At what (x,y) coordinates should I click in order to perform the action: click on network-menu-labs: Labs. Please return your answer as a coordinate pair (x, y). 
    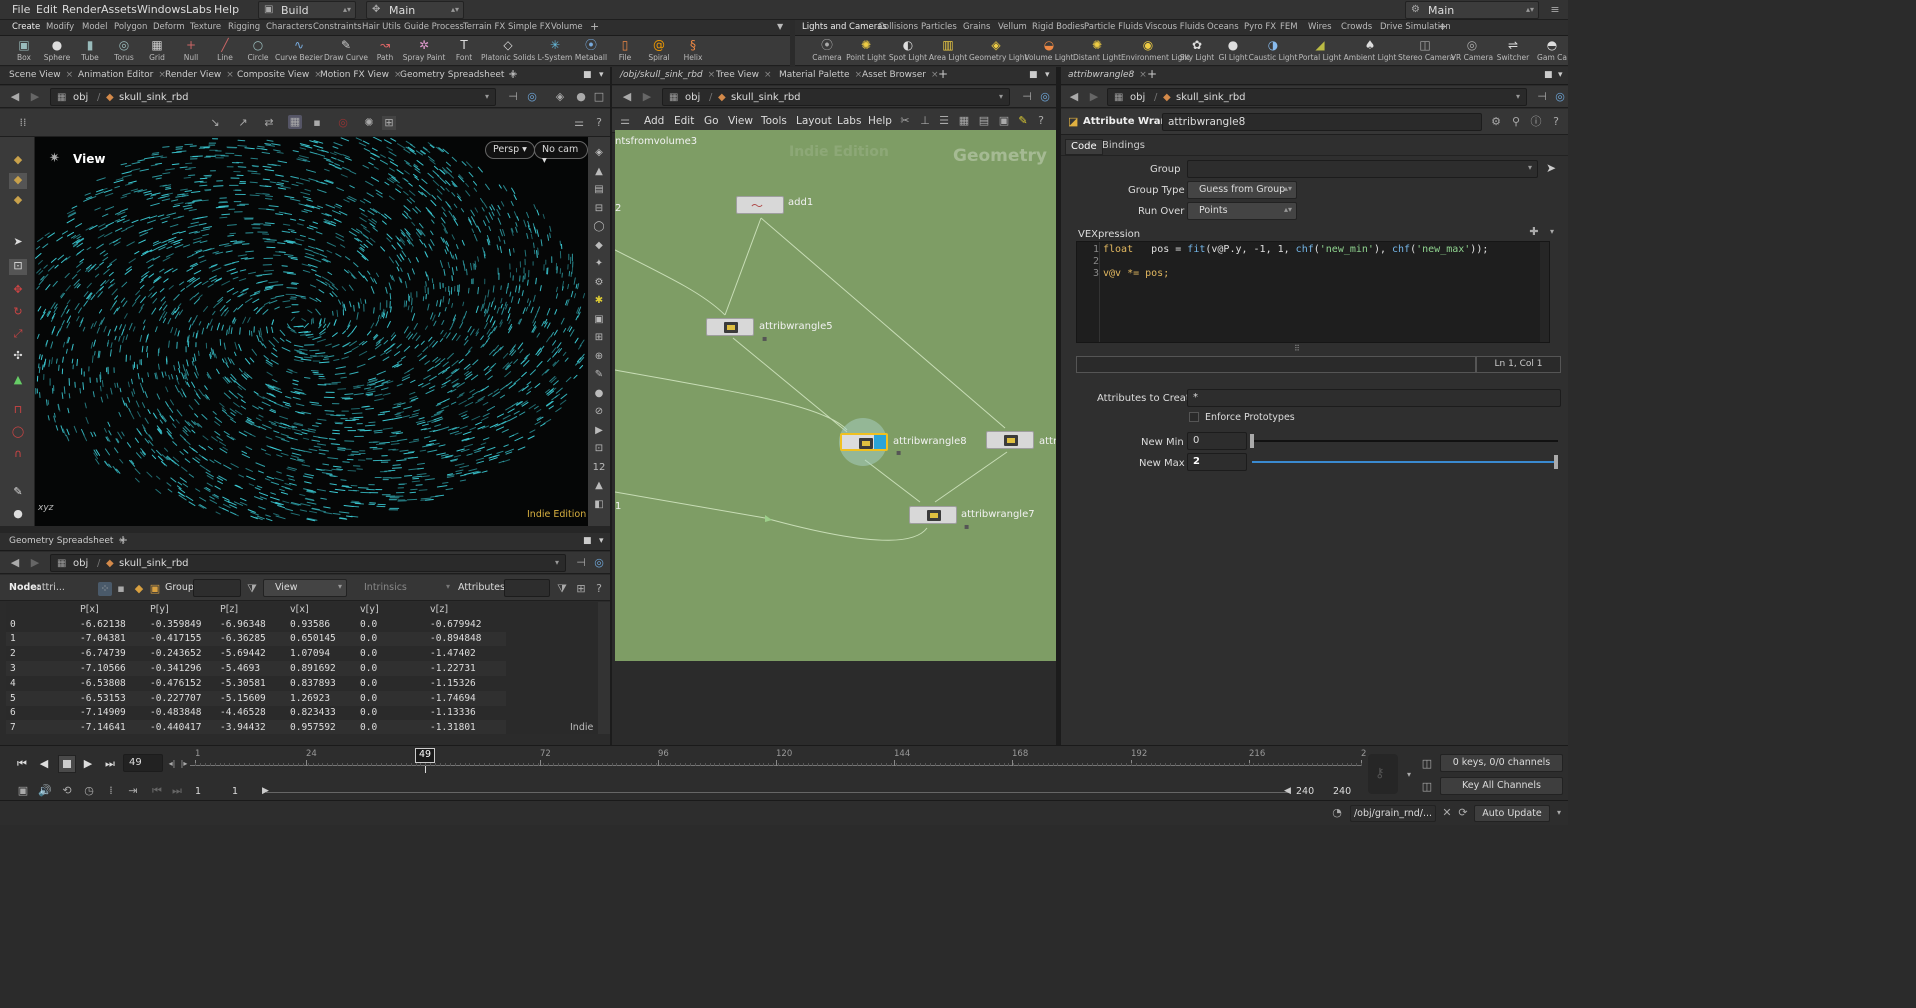
    Looking at the image, I should click on (849, 121).